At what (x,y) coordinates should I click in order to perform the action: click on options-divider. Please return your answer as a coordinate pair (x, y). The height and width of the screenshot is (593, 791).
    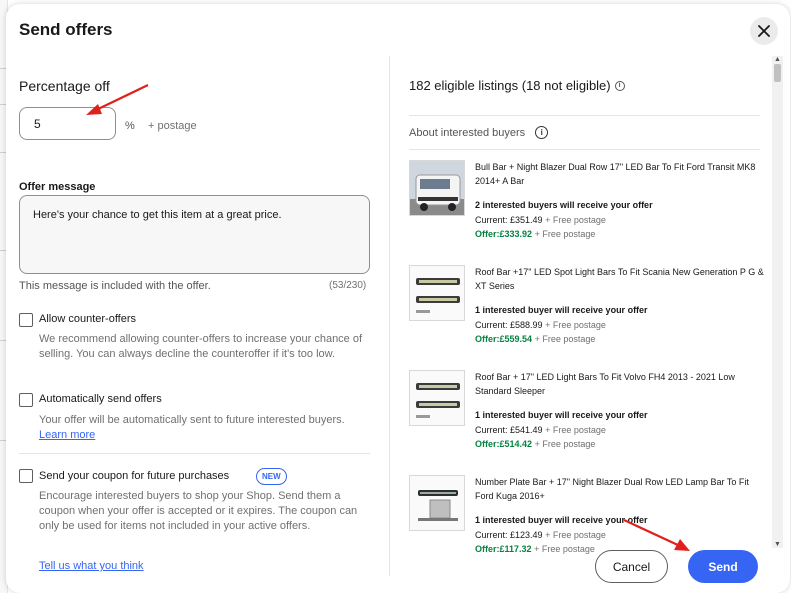
    Looking at the image, I should click on (194, 453).